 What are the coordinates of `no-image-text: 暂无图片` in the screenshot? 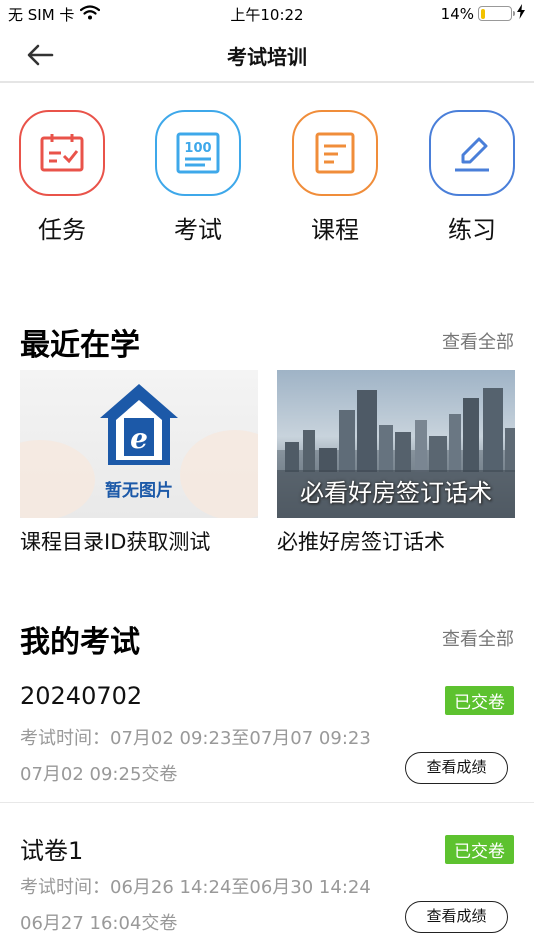 It's located at (139, 491).